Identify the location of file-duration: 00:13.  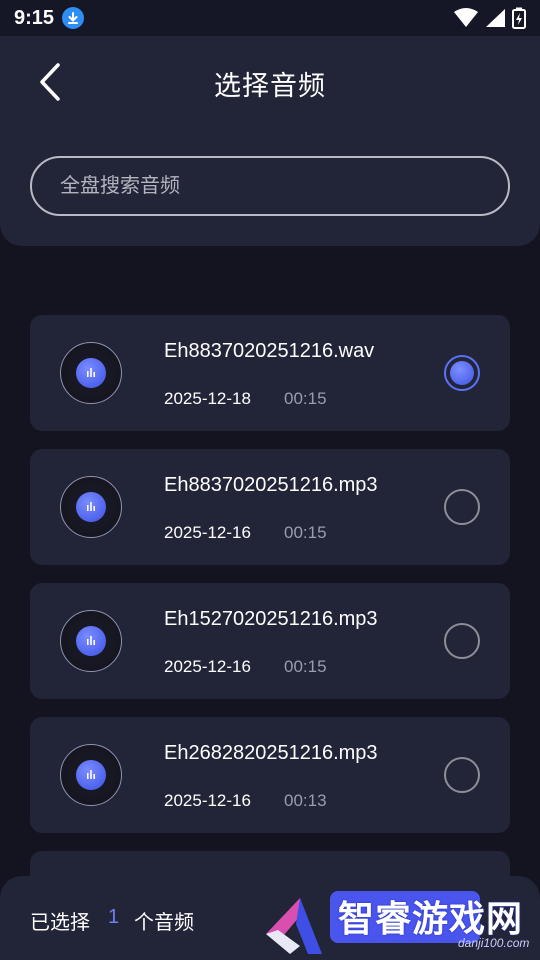
(305, 800).